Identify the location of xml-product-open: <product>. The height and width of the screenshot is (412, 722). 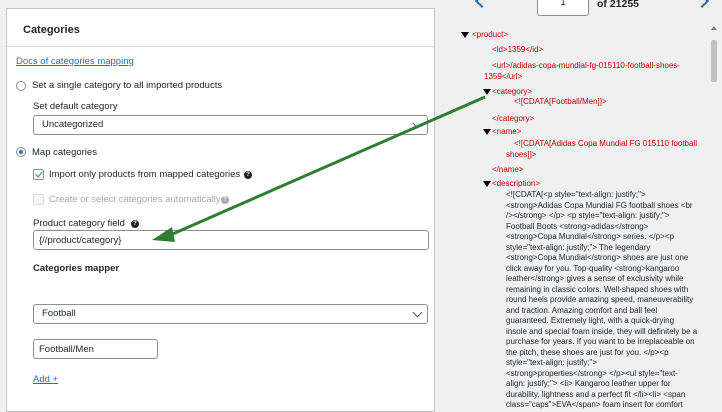
(490, 35).